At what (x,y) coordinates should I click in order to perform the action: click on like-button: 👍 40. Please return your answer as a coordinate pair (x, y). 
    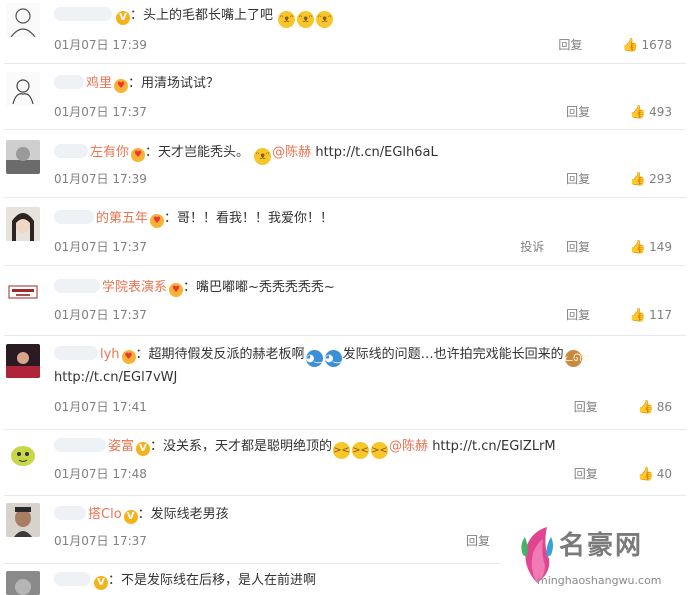
    Looking at the image, I should click on (646, 474).